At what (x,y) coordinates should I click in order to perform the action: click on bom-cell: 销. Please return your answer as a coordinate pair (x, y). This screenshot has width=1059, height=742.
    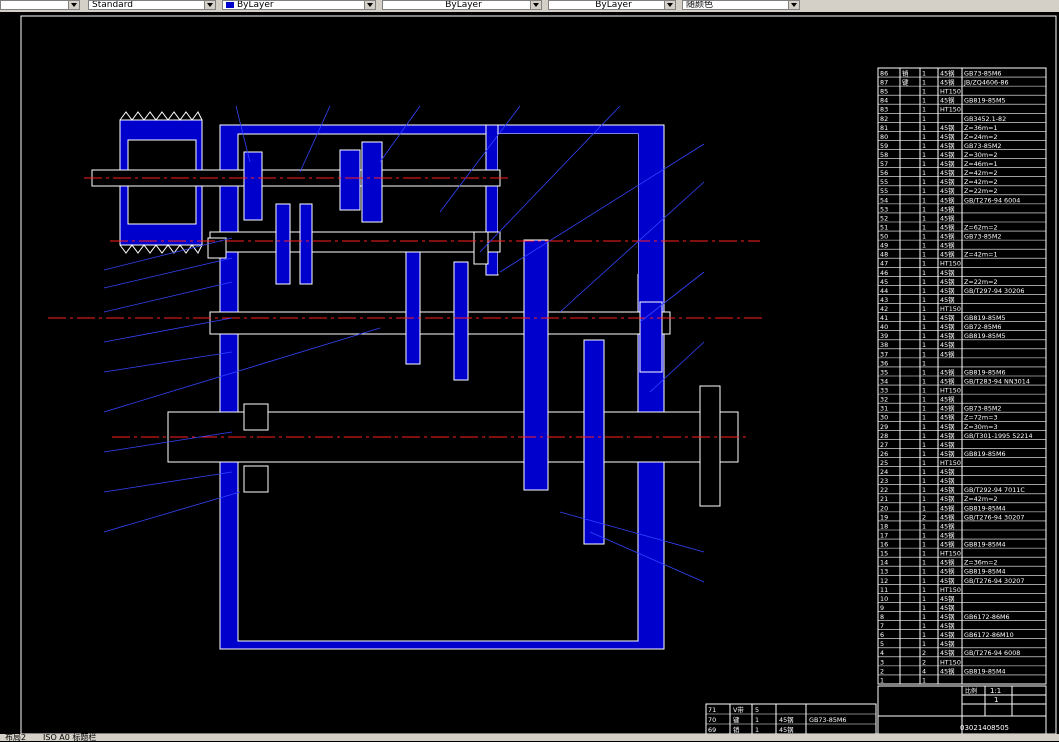
    Looking at the image, I should click on (905, 72).